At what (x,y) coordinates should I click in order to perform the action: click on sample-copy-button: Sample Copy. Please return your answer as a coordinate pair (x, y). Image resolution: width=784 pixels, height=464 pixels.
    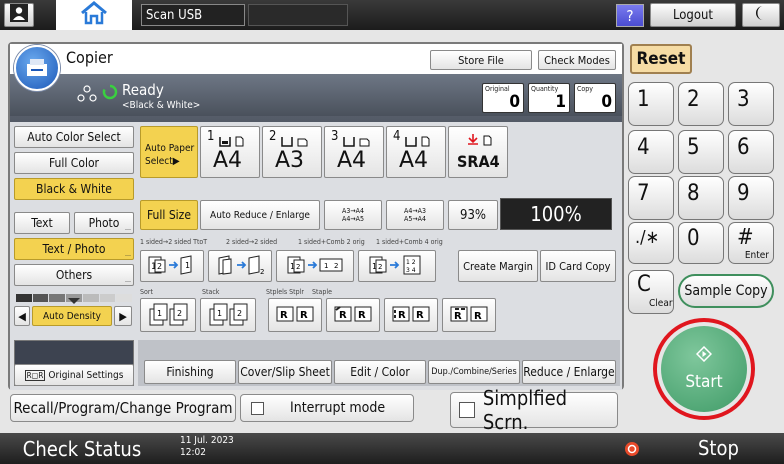
    Looking at the image, I should click on (726, 291).